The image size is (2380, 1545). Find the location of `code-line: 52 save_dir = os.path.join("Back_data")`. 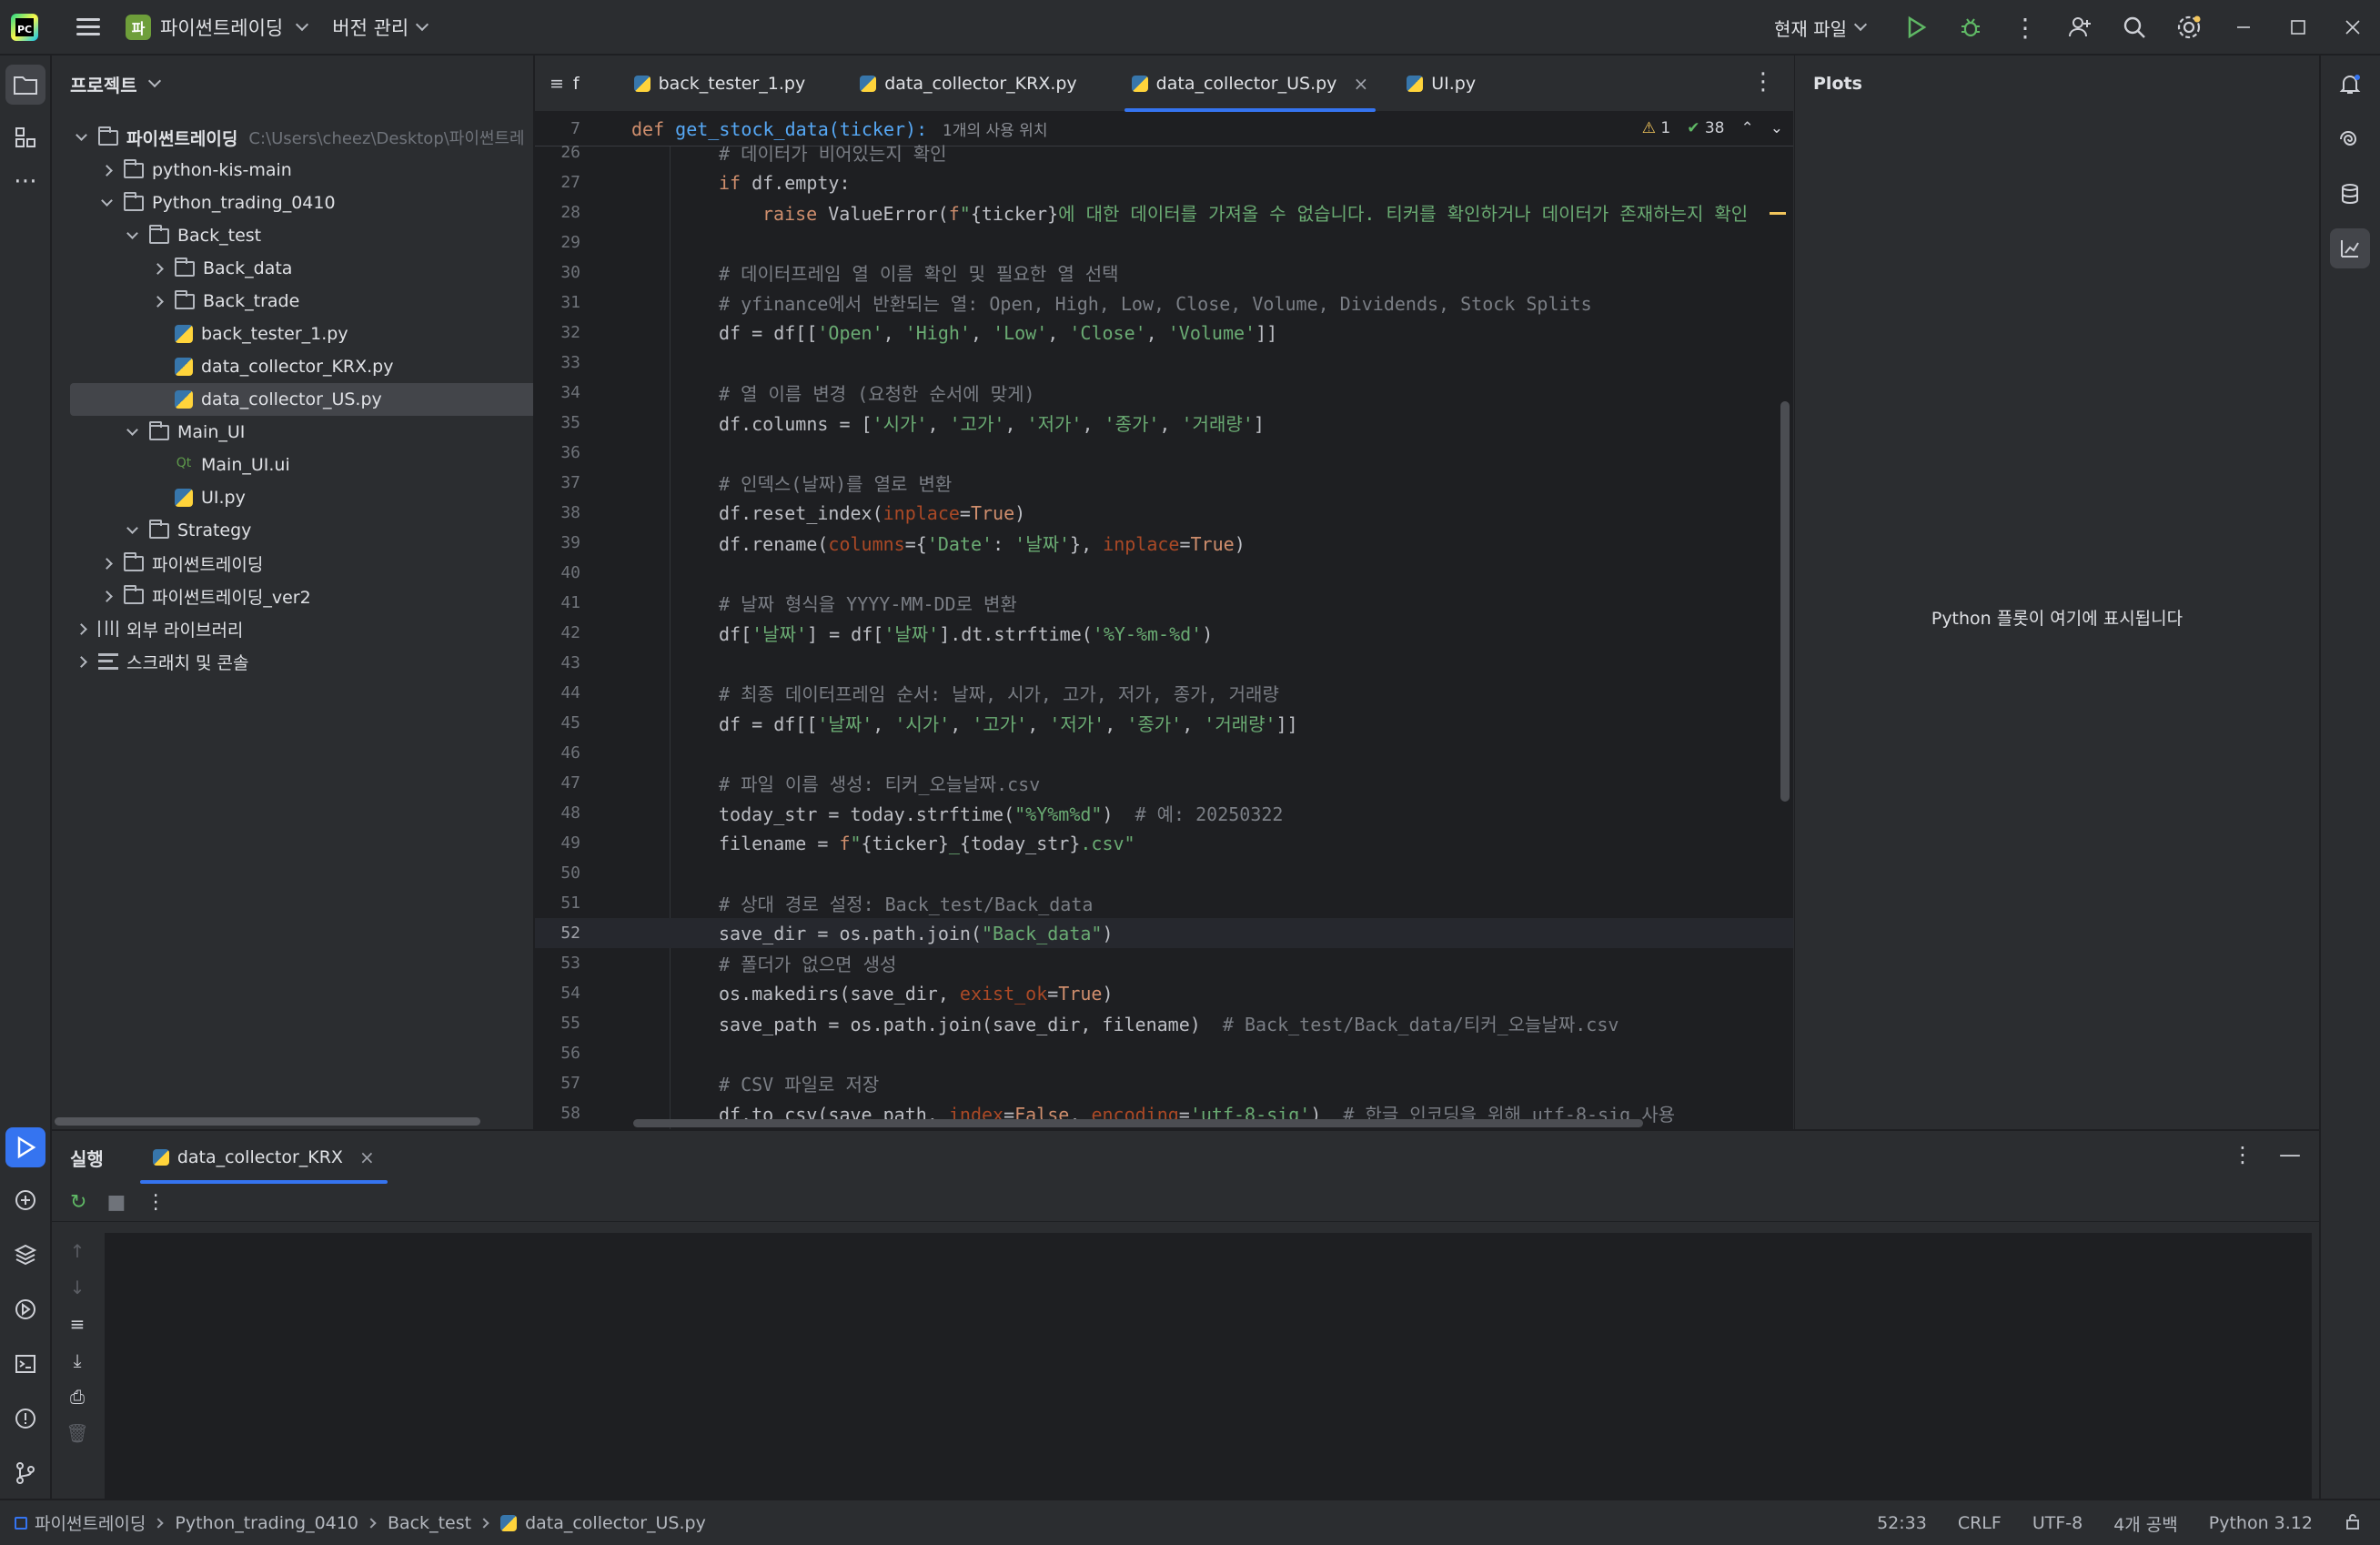

code-line: 52 save_dir = os.path.join("Back_data") is located at coordinates (1164, 933).